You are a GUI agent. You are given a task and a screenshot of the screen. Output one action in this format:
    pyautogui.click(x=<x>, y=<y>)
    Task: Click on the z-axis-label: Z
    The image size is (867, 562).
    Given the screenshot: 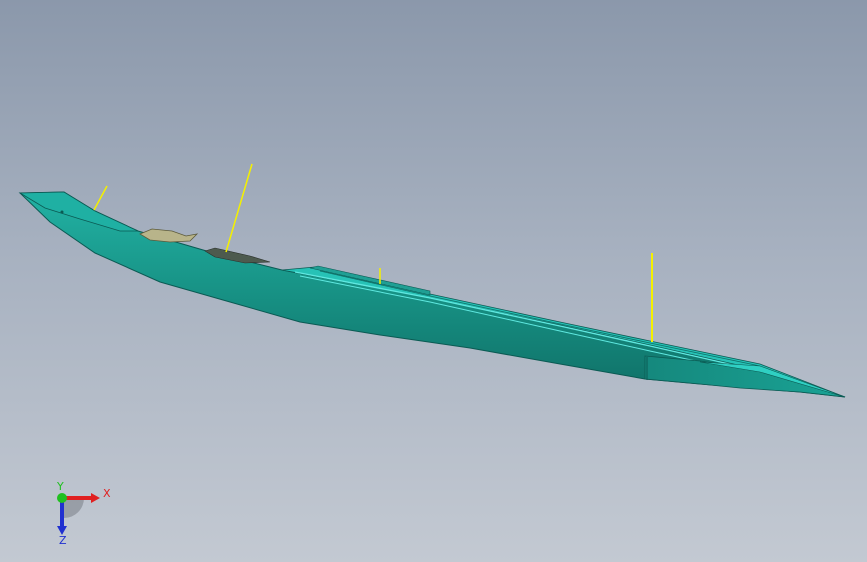 What is the action you would take?
    pyautogui.click(x=63, y=540)
    